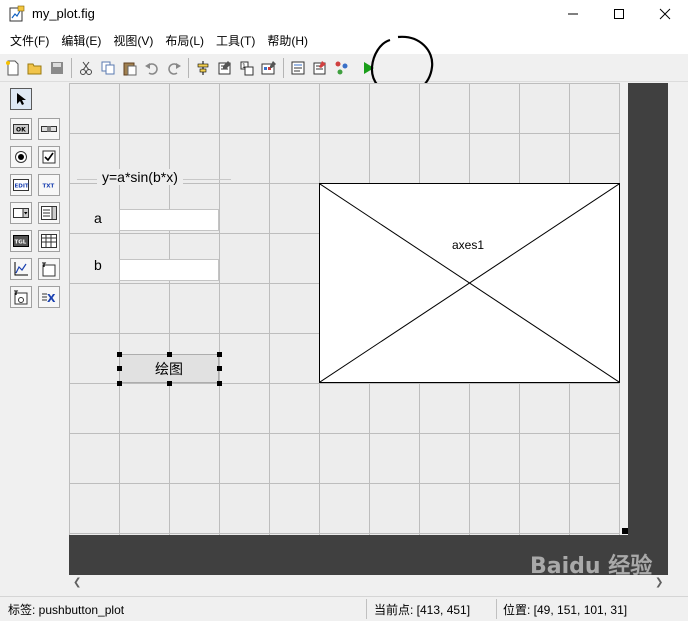 This screenshot has width=688, height=621. Describe the element at coordinates (169, 220) in the screenshot. I see `edit-a` at that location.